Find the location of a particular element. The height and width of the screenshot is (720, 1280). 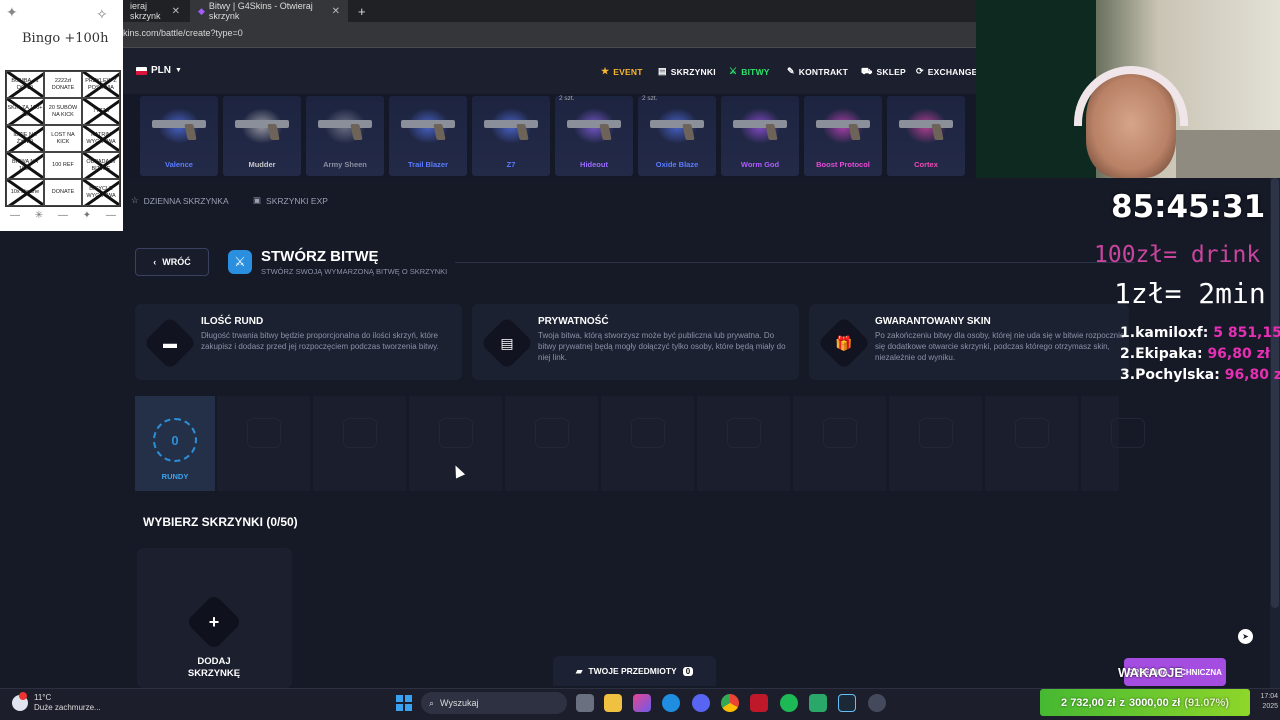

rocket-icon: ➤ is located at coordinates (1245, 636).